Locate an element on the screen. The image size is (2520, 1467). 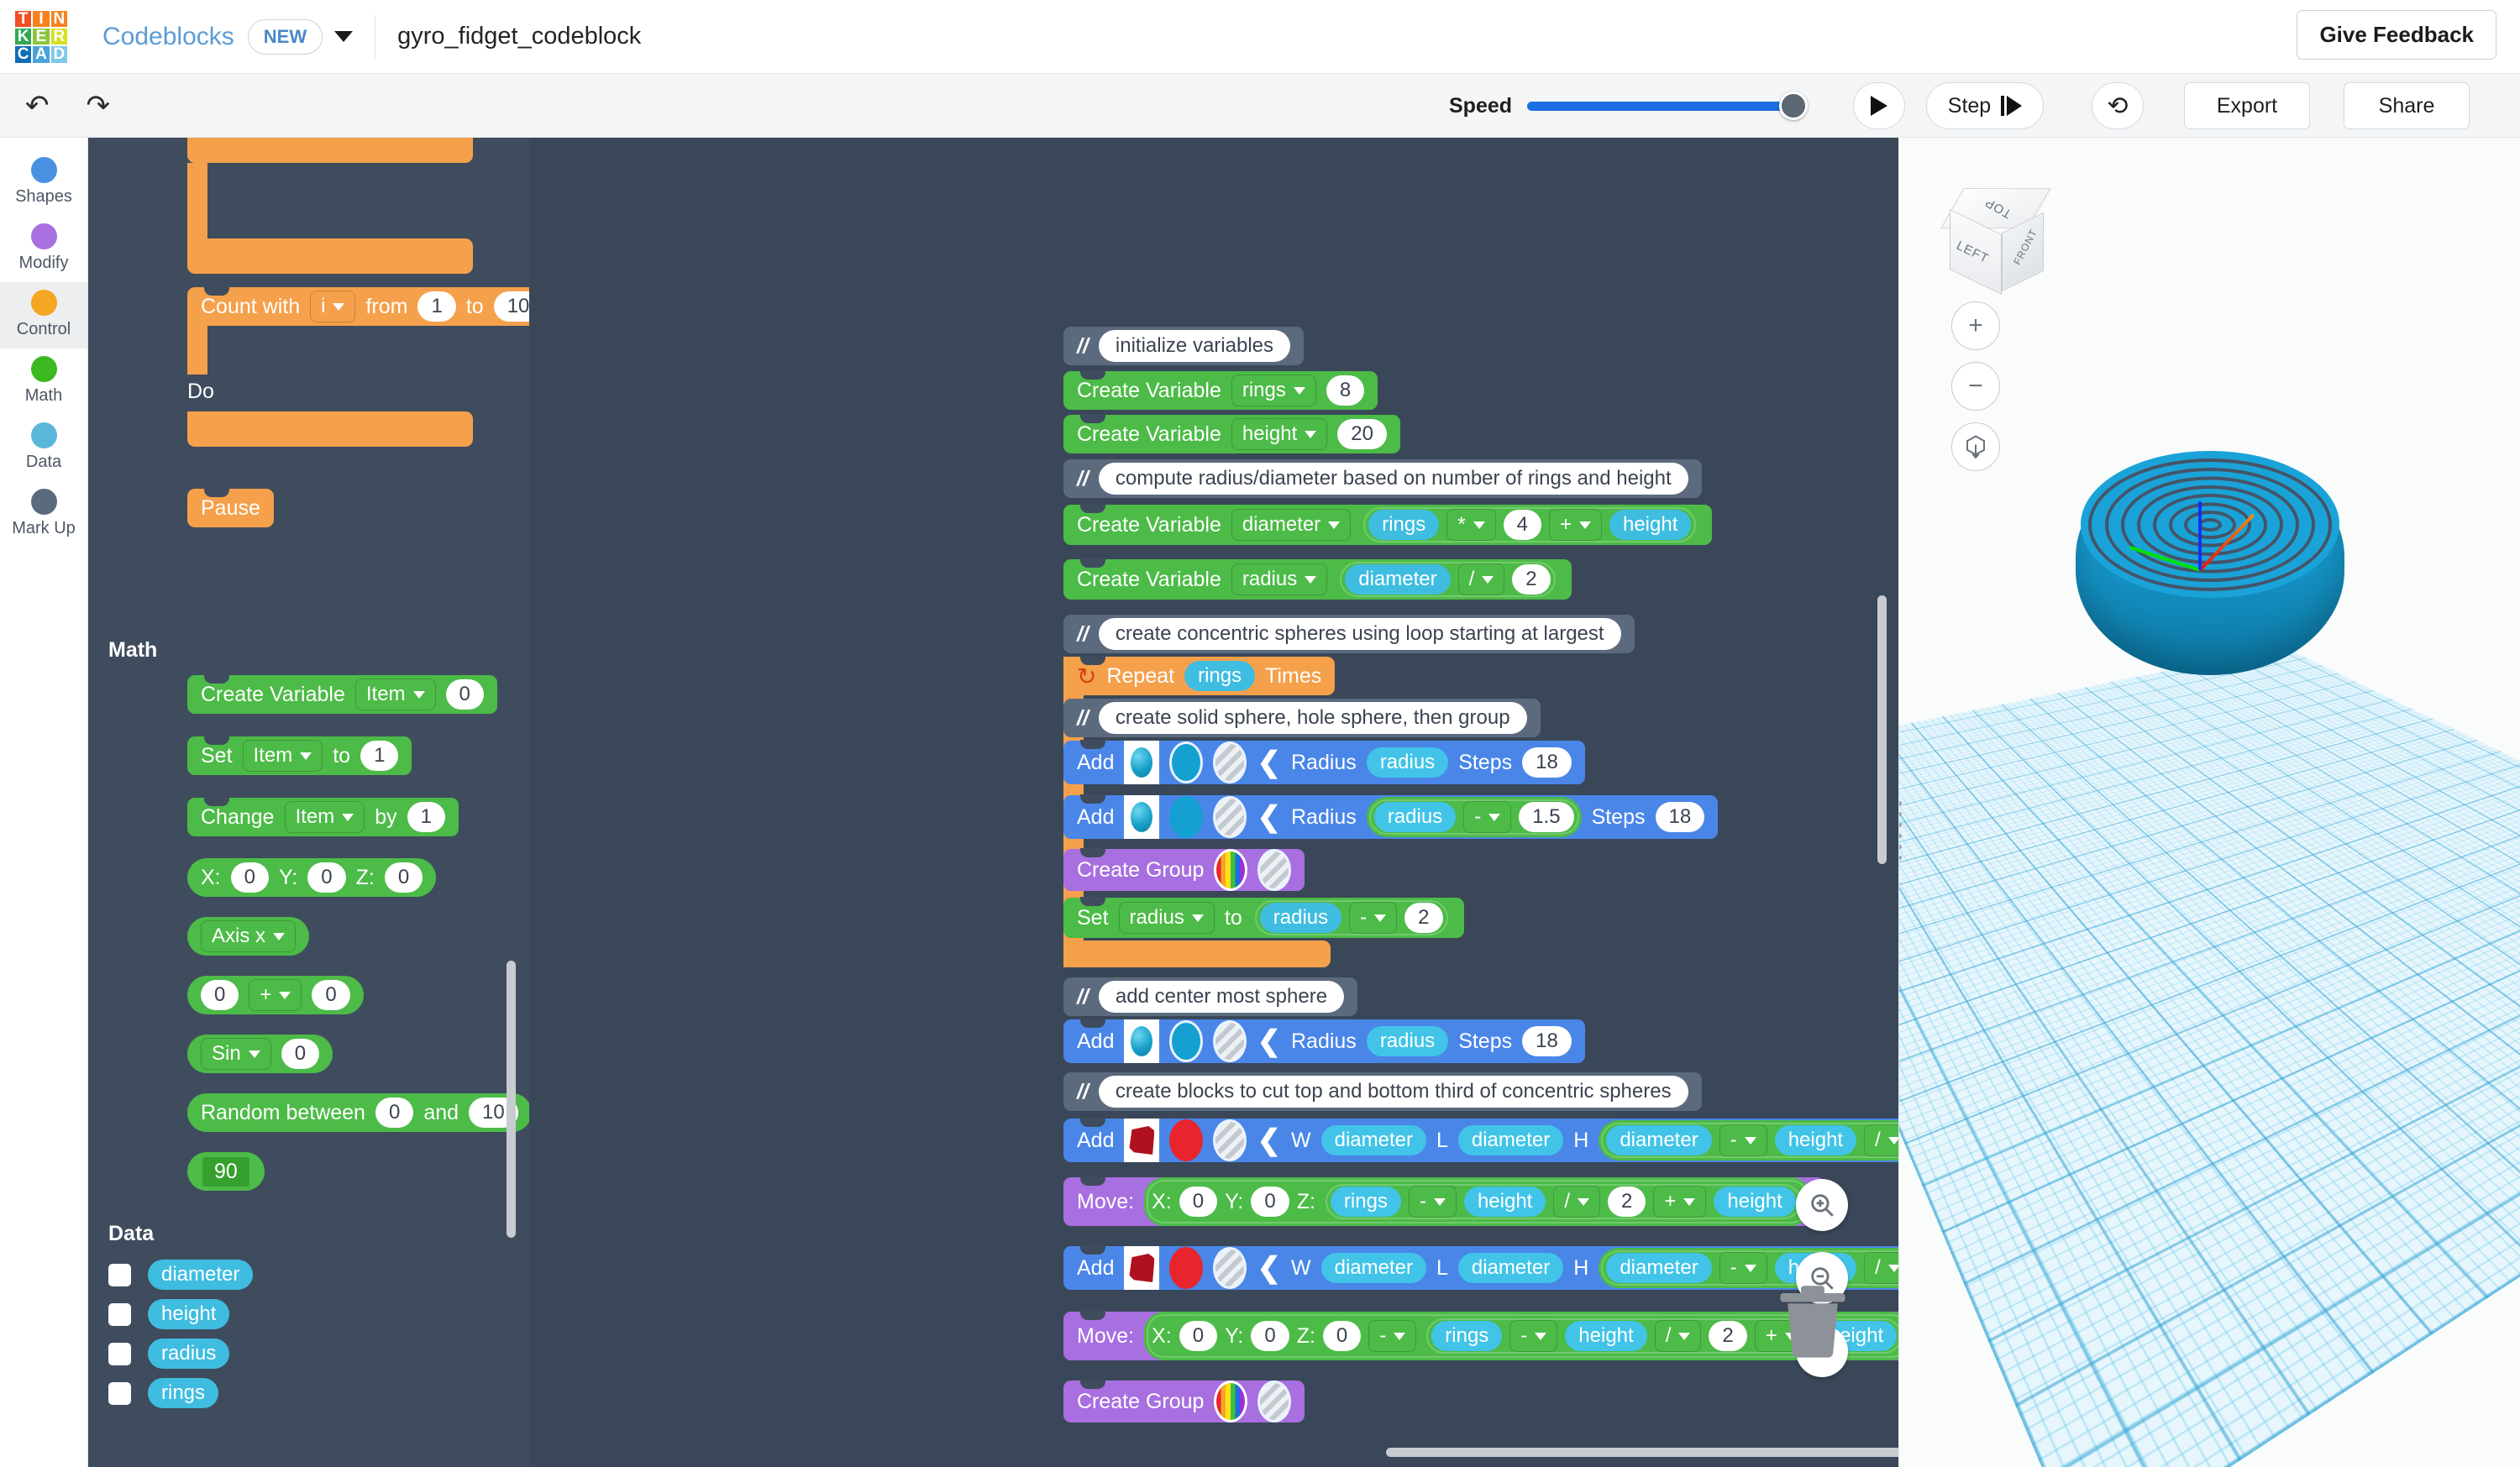
3d-model-gyro-fidget is located at coordinates (2210, 563).